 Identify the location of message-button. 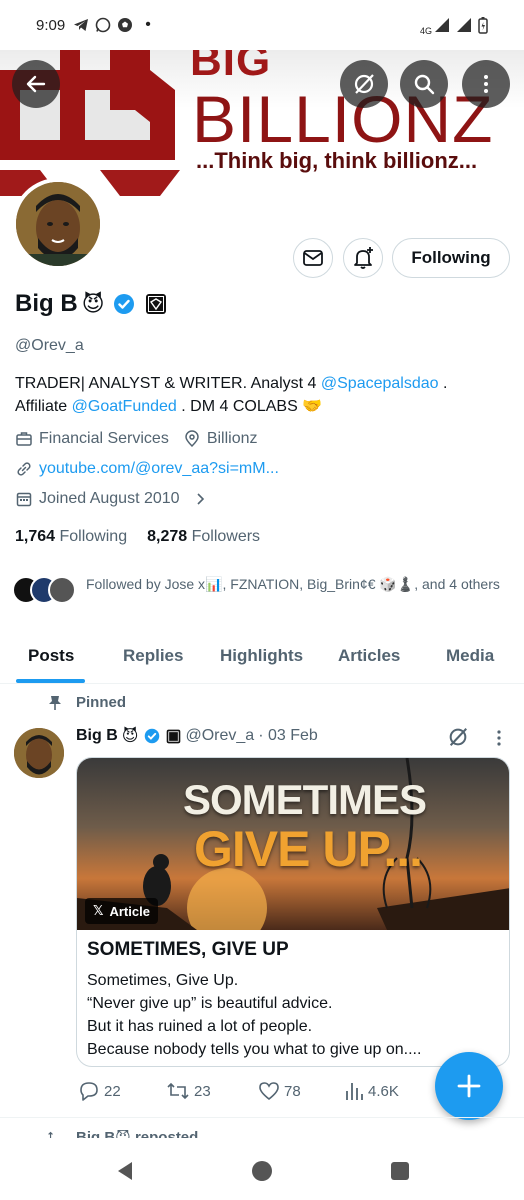
(313, 258).